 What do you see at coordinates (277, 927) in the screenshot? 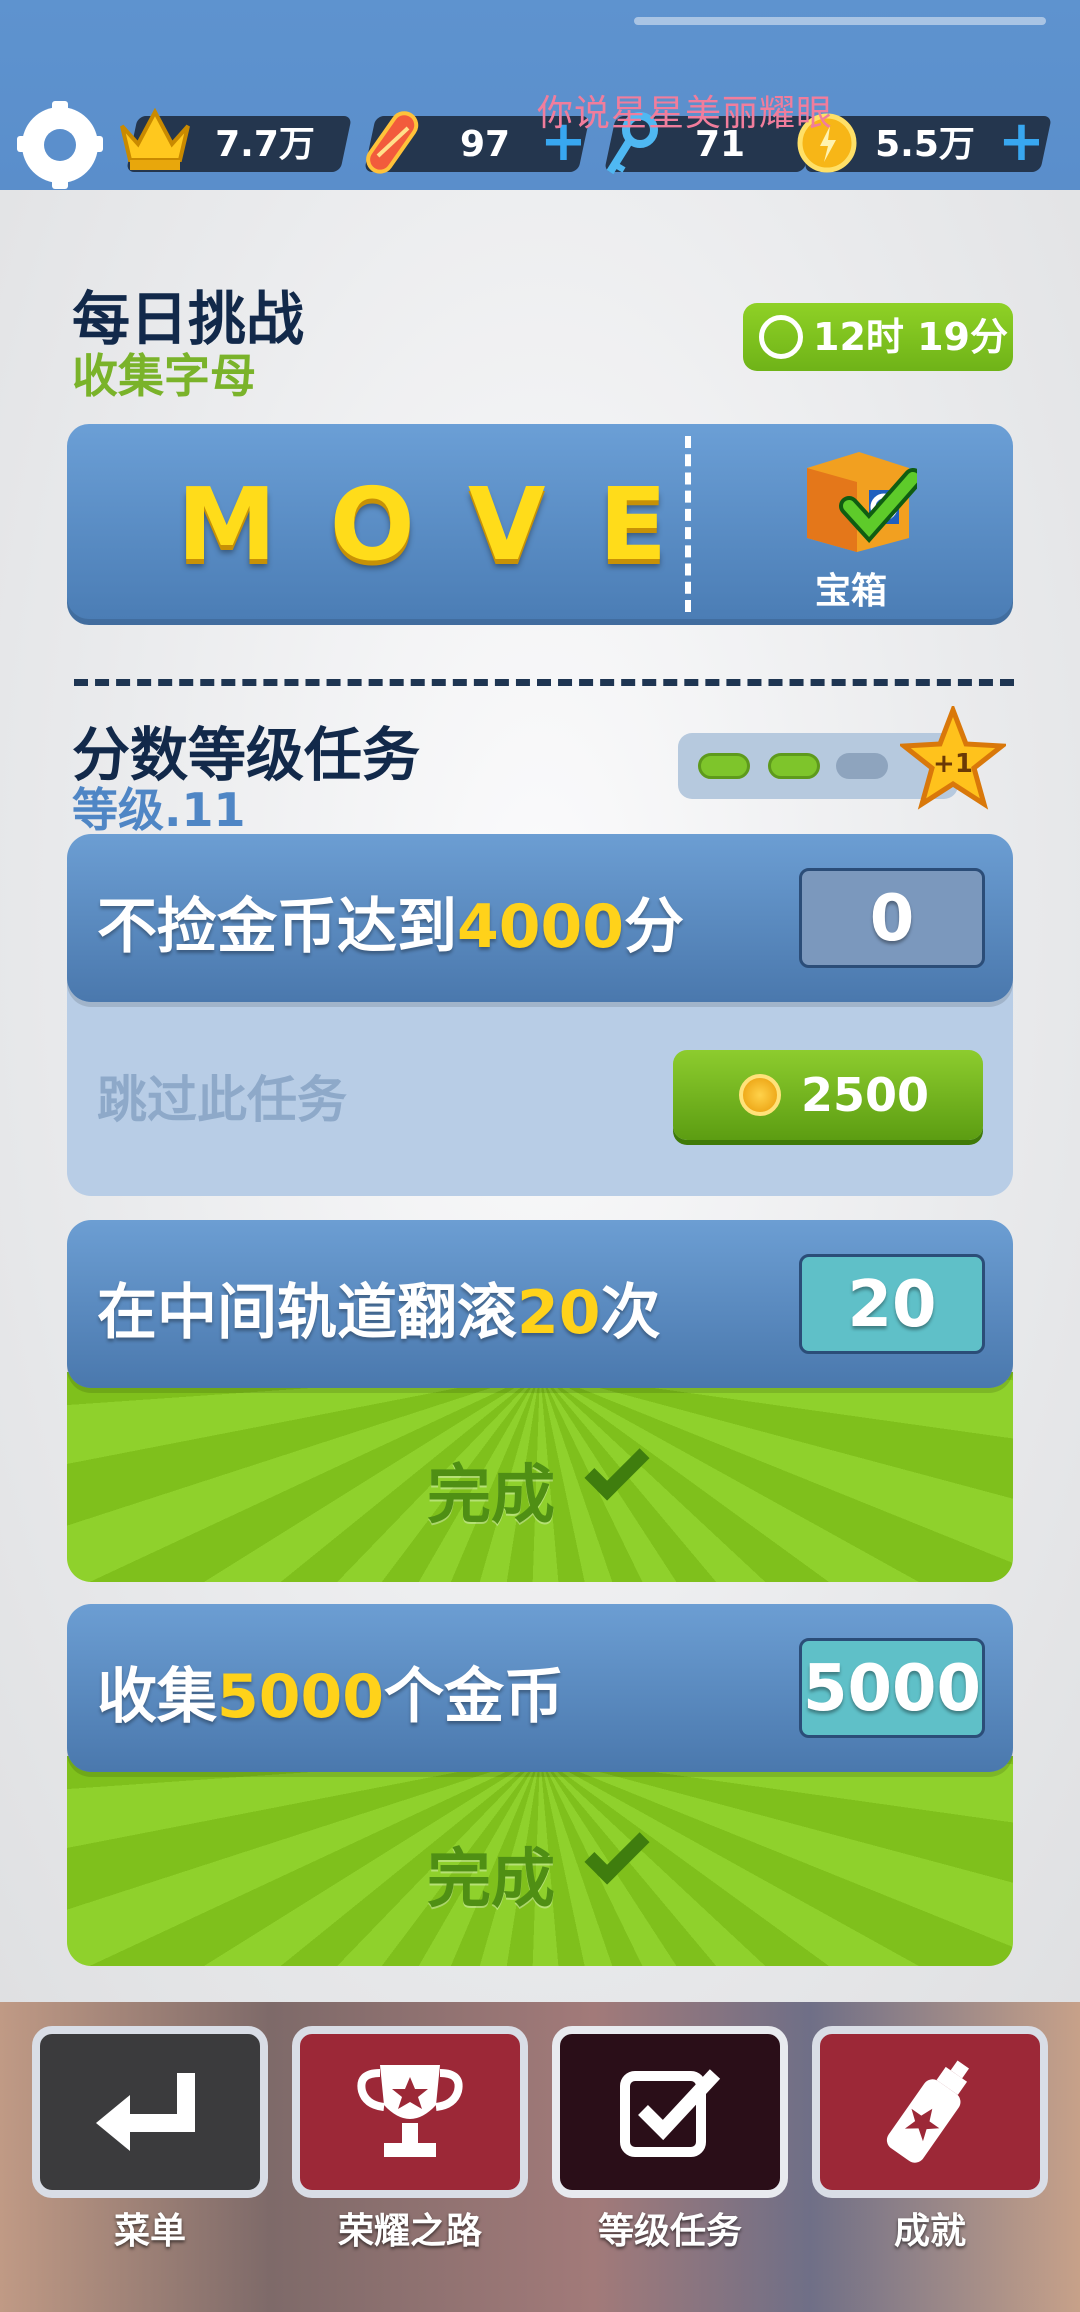
I see `task-text-prefix: 不捡金币达到` at bounding box center [277, 927].